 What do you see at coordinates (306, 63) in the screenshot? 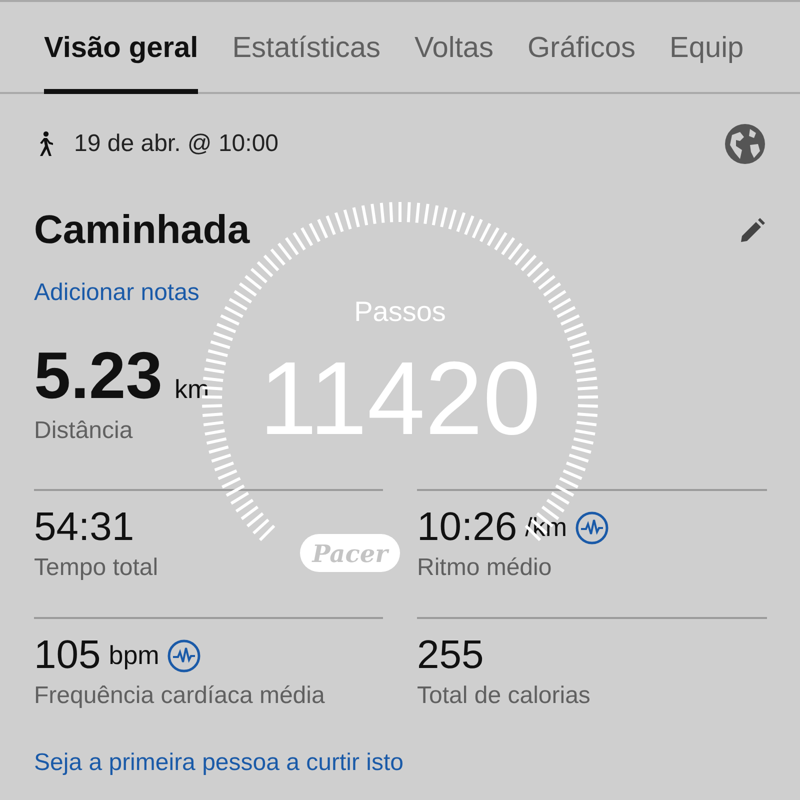
I see `tab: Estatísticas` at bounding box center [306, 63].